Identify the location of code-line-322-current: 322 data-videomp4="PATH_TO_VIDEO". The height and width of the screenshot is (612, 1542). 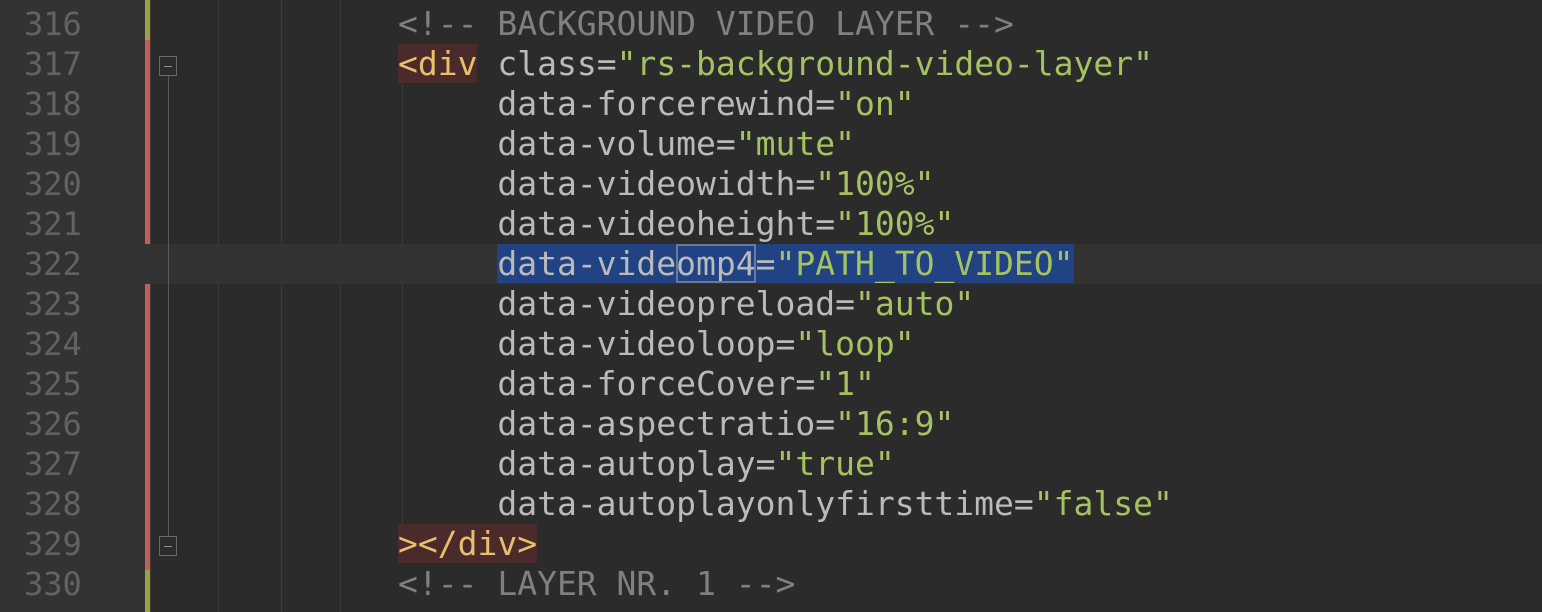
(771, 264).